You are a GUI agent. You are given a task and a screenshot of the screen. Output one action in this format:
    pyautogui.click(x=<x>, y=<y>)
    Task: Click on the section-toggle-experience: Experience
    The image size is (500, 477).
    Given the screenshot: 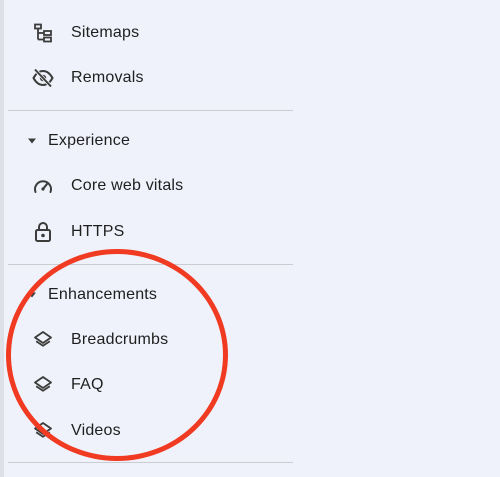 What is the action you would take?
    pyautogui.click(x=144, y=141)
    